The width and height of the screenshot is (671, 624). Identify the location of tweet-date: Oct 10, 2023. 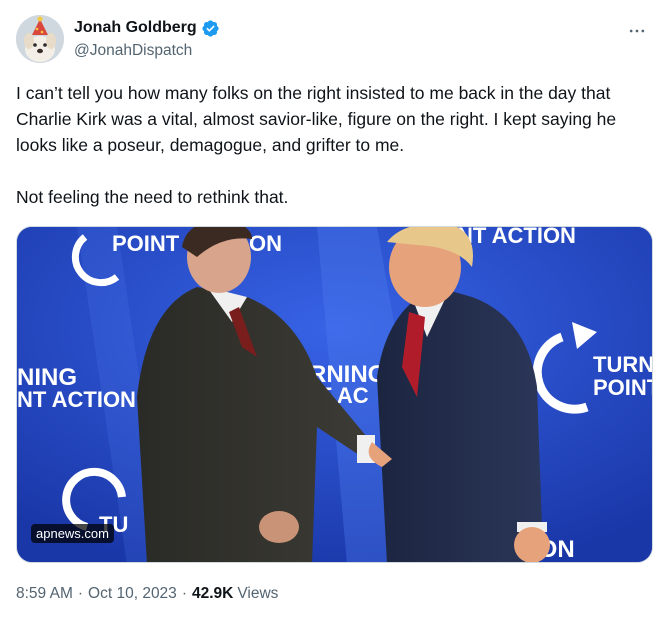
(132, 594).